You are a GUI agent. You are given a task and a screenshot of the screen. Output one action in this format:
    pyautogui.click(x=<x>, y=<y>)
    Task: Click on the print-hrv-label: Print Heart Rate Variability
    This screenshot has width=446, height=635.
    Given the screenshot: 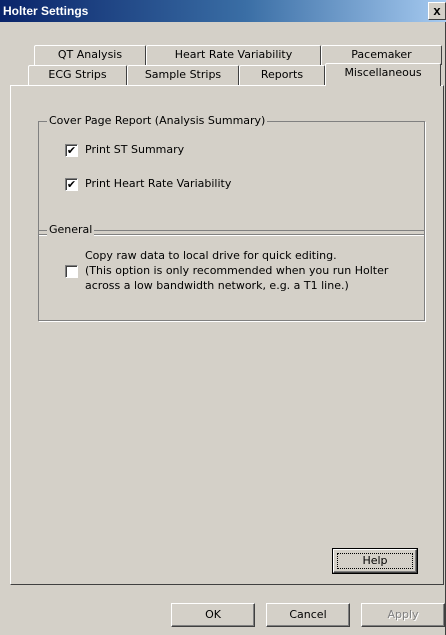 What is the action you would take?
    pyautogui.click(x=158, y=183)
    